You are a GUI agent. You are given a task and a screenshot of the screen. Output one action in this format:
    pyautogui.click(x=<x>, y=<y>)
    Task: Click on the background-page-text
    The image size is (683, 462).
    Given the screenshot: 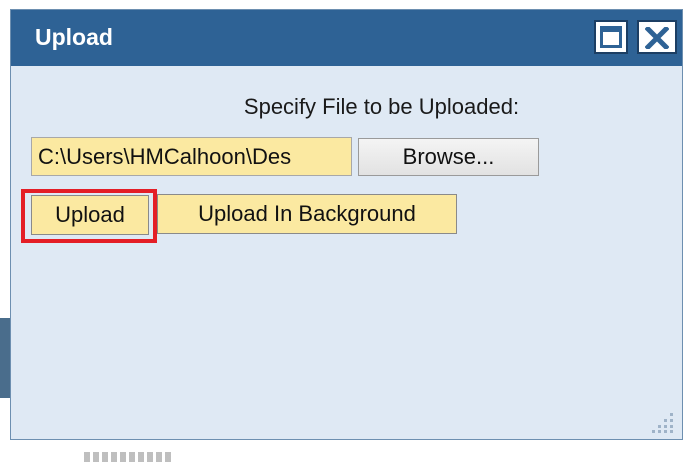 What is the action you would take?
    pyautogui.click(x=129, y=457)
    